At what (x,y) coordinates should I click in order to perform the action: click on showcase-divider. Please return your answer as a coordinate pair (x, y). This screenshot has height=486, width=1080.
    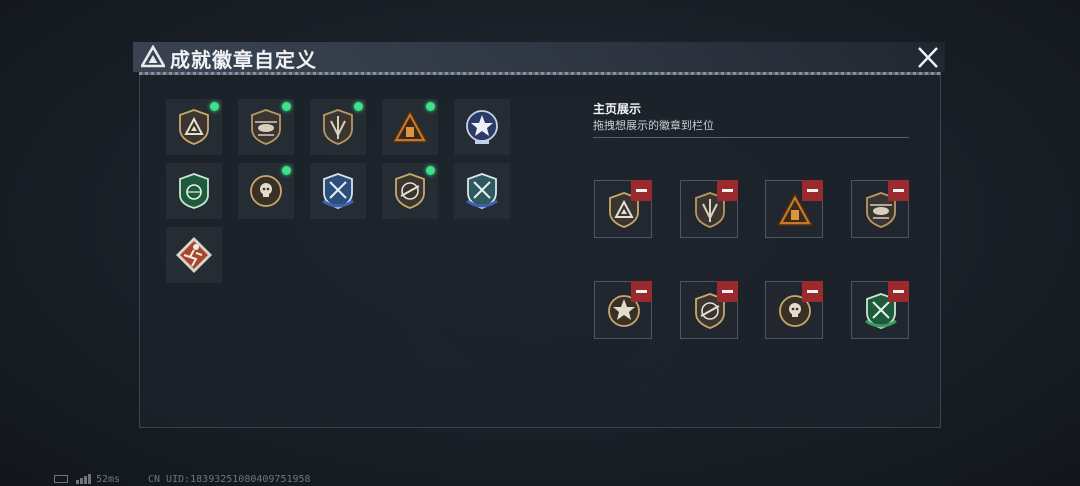
    Looking at the image, I should click on (751, 137).